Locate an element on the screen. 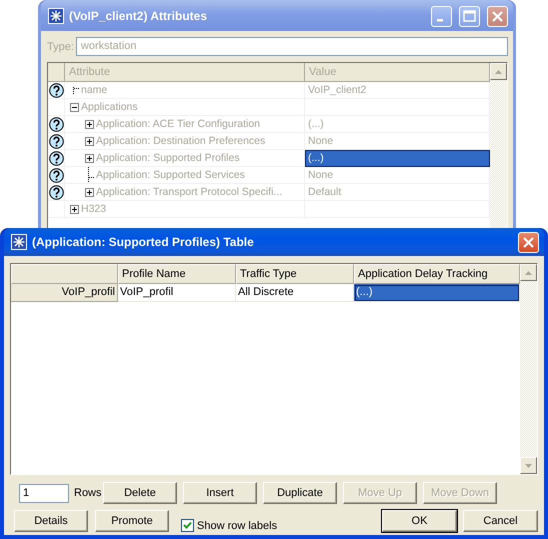 The width and height of the screenshot is (548, 539). dialog-button: Details is located at coordinates (51, 521).